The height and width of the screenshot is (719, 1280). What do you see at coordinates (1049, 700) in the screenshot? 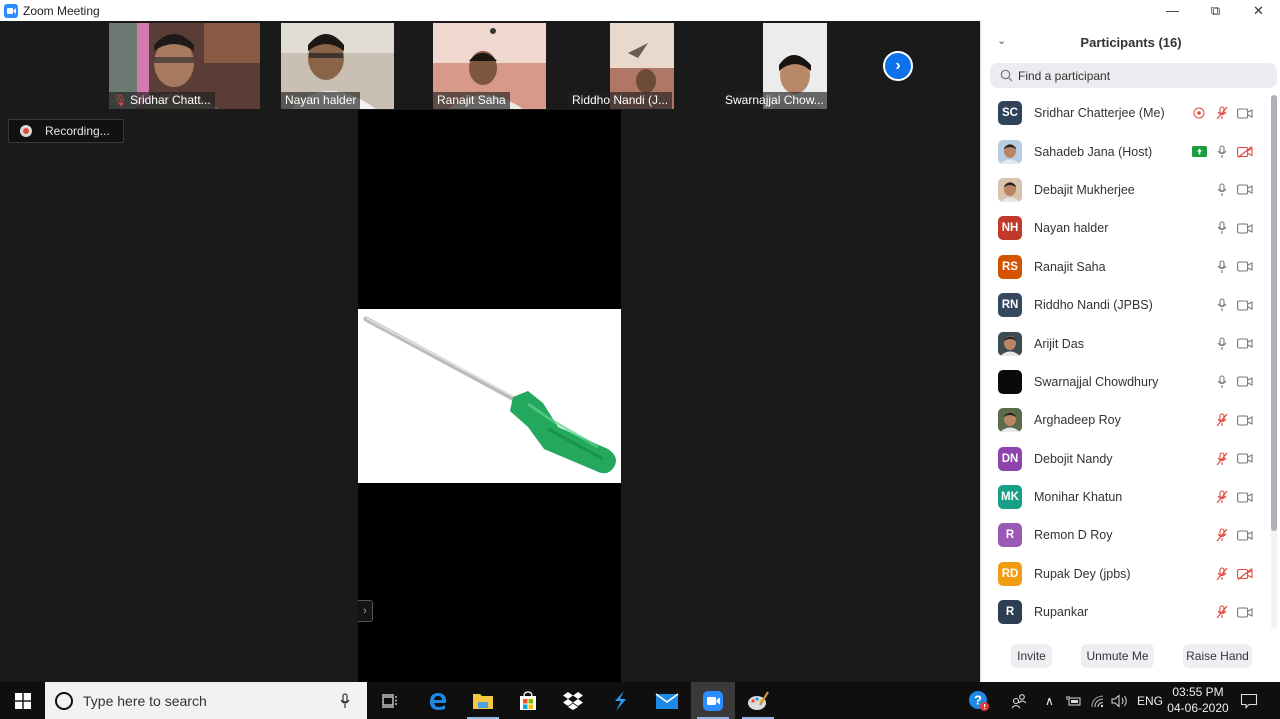
I see `show-hidden-icons-button: ∧` at bounding box center [1049, 700].